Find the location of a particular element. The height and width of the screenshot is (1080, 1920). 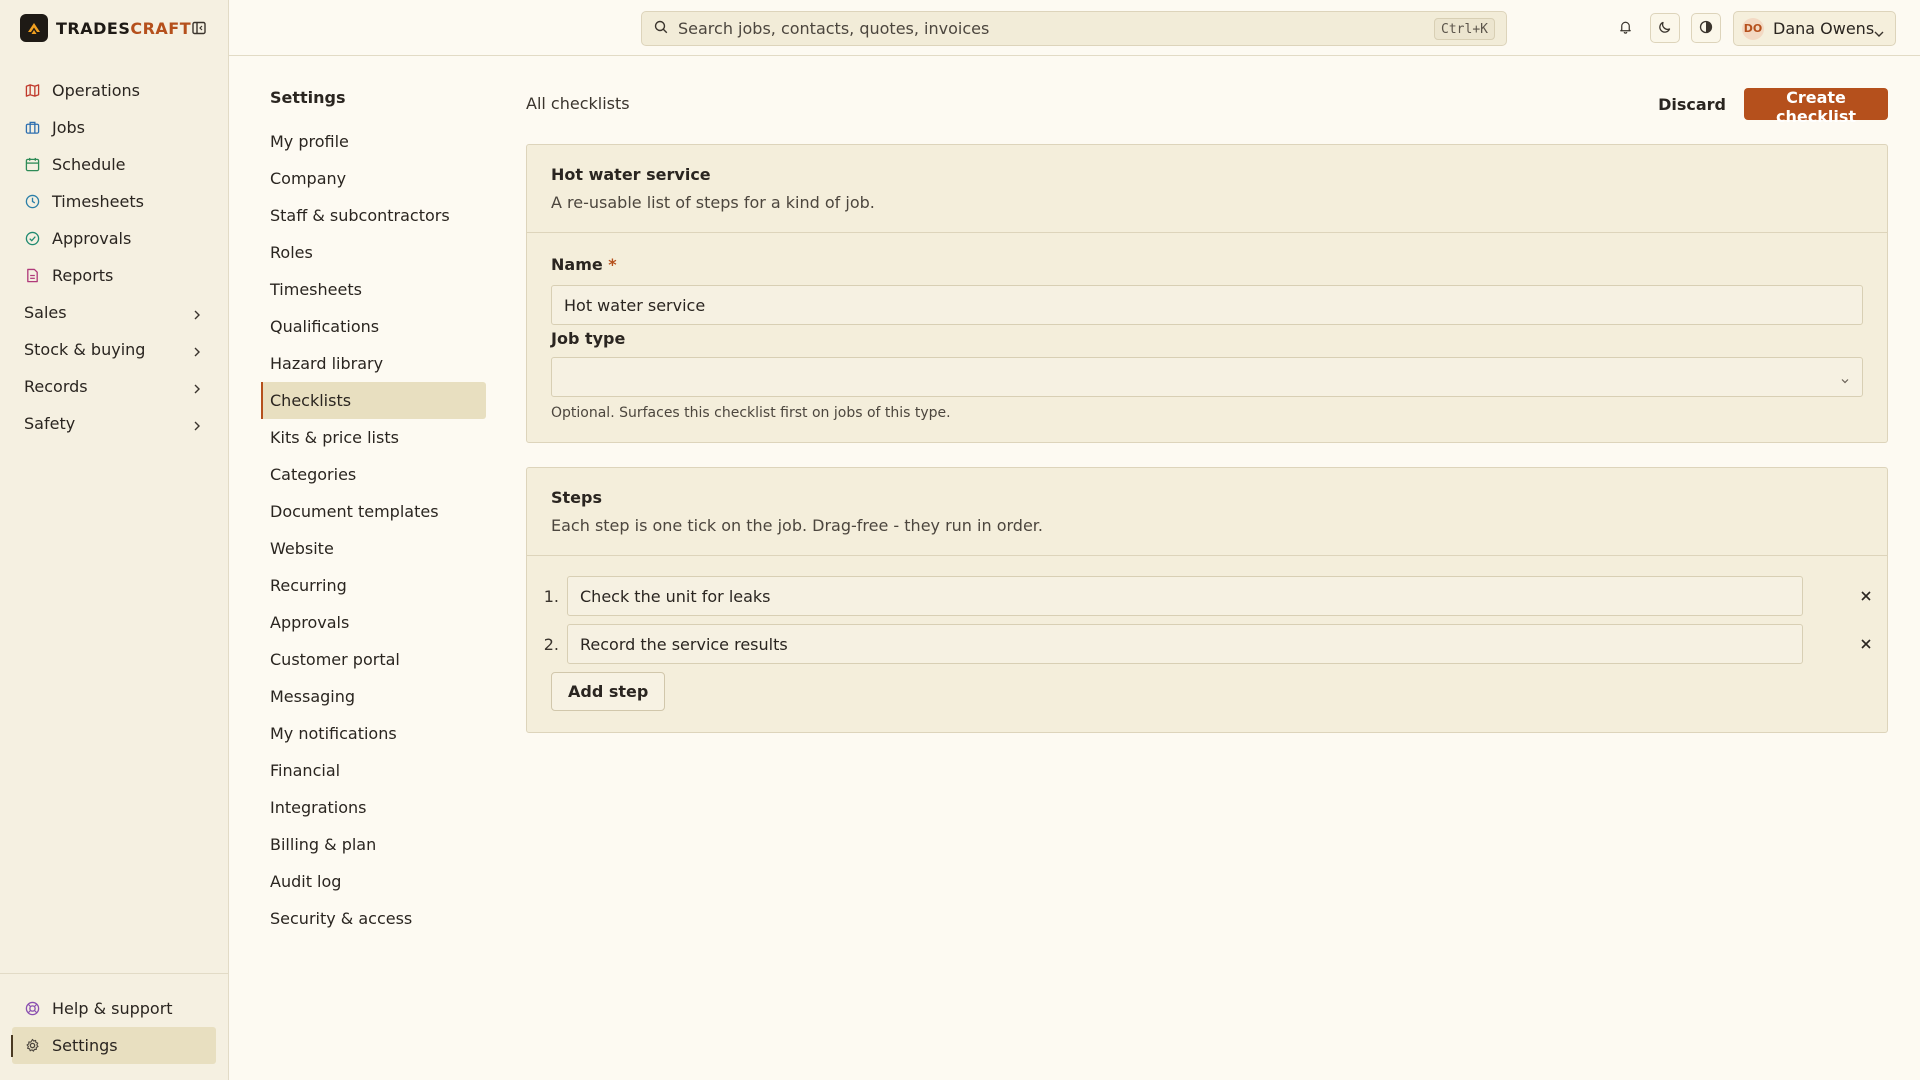

nav-item-schedule: Schedule is located at coordinates (114, 164).